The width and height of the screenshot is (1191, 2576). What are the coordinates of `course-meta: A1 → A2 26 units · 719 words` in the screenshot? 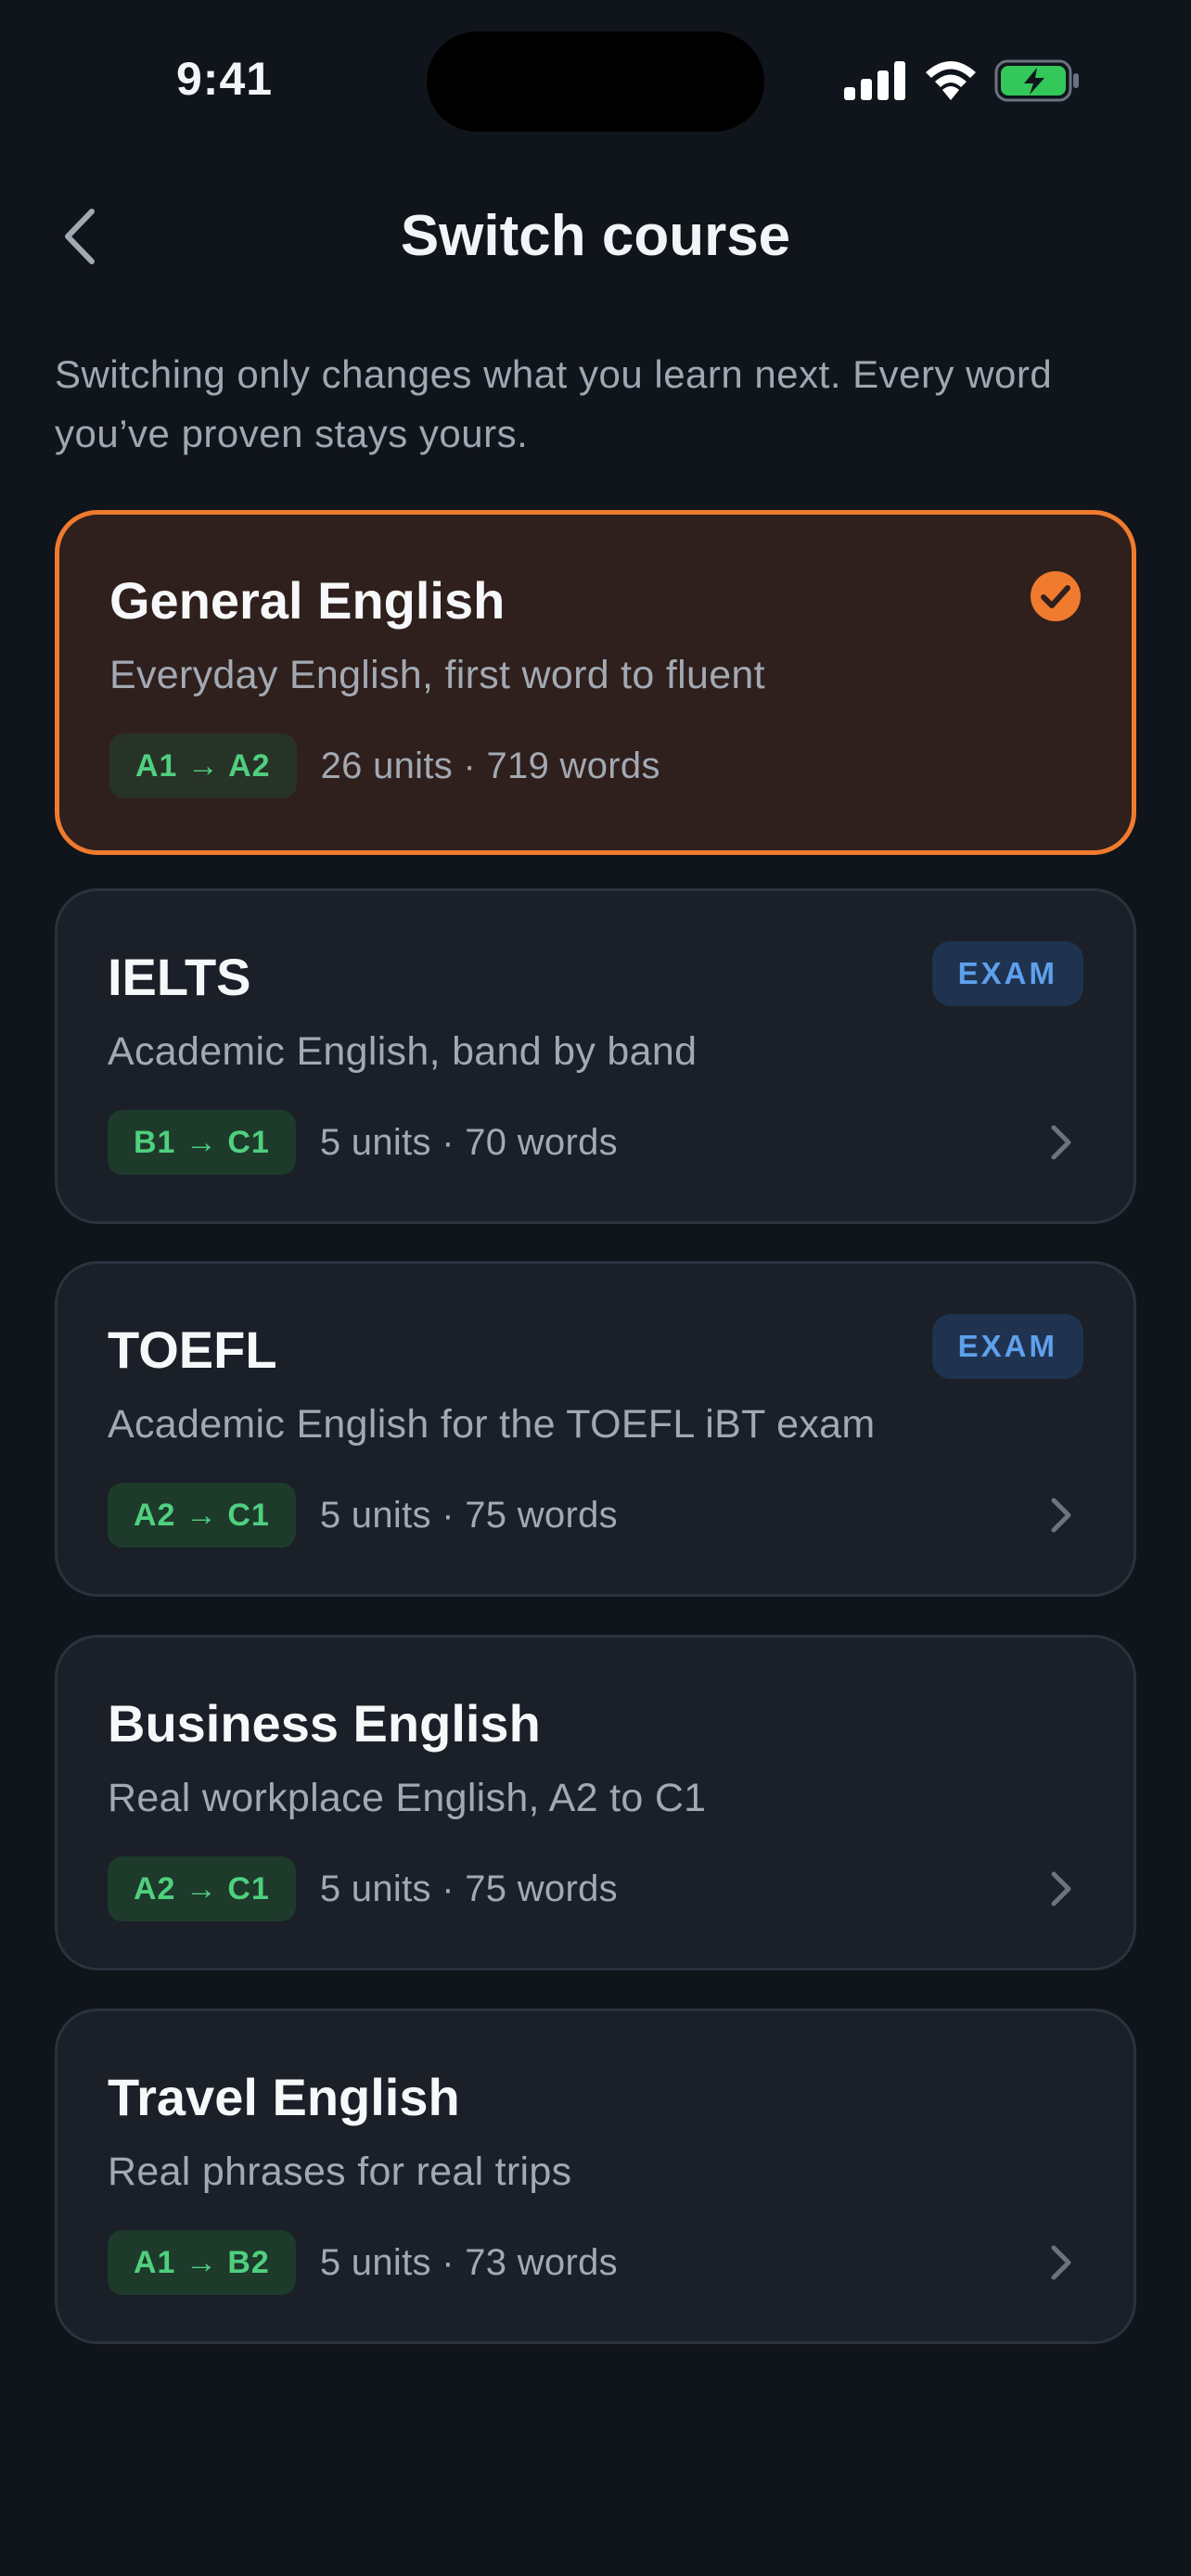 It's located at (385, 766).